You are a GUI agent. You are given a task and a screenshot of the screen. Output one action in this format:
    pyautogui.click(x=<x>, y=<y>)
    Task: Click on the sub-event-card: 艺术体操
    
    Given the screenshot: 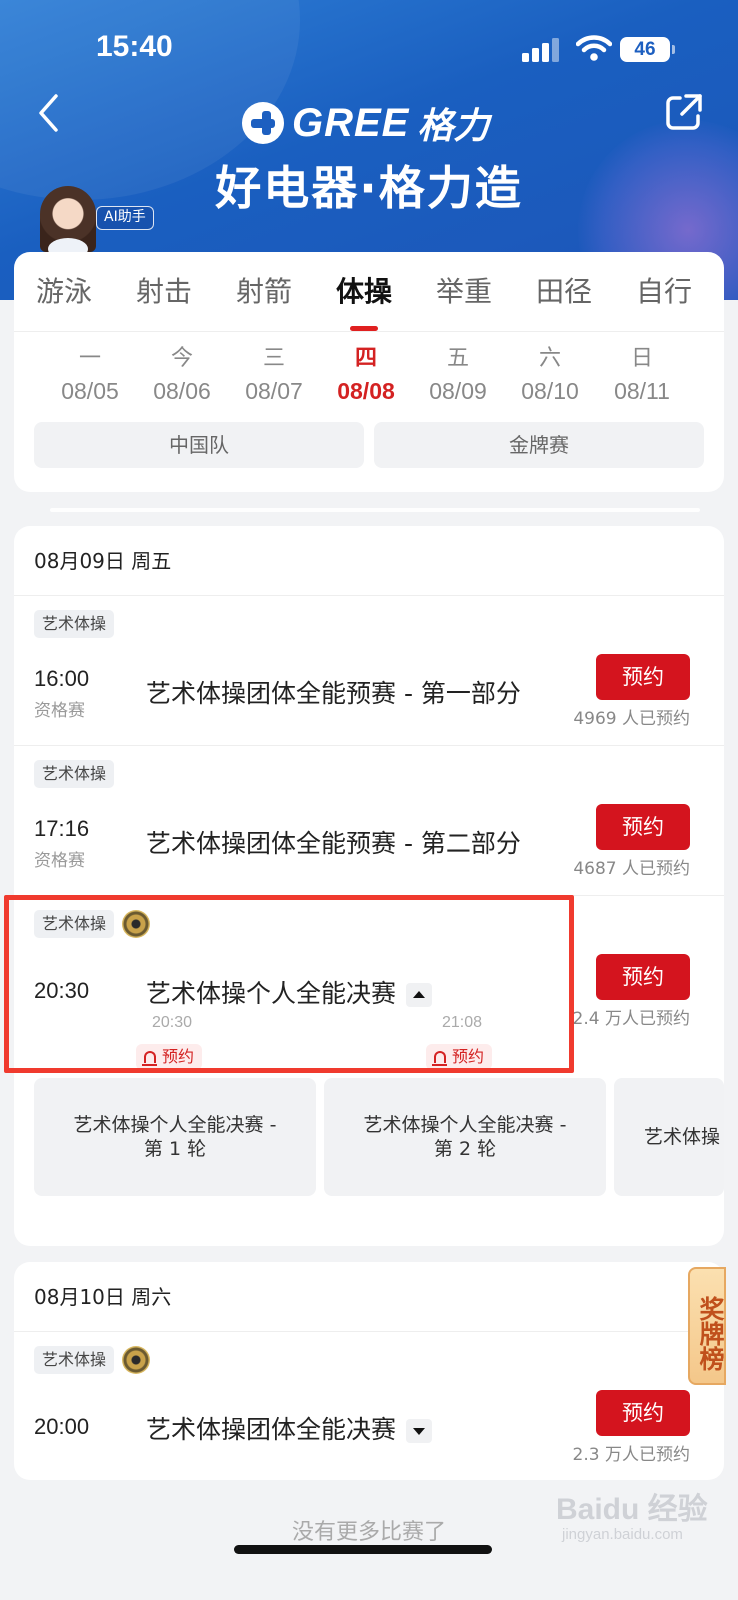 What is the action you would take?
    pyautogui.click(x=669, y=1137)
    